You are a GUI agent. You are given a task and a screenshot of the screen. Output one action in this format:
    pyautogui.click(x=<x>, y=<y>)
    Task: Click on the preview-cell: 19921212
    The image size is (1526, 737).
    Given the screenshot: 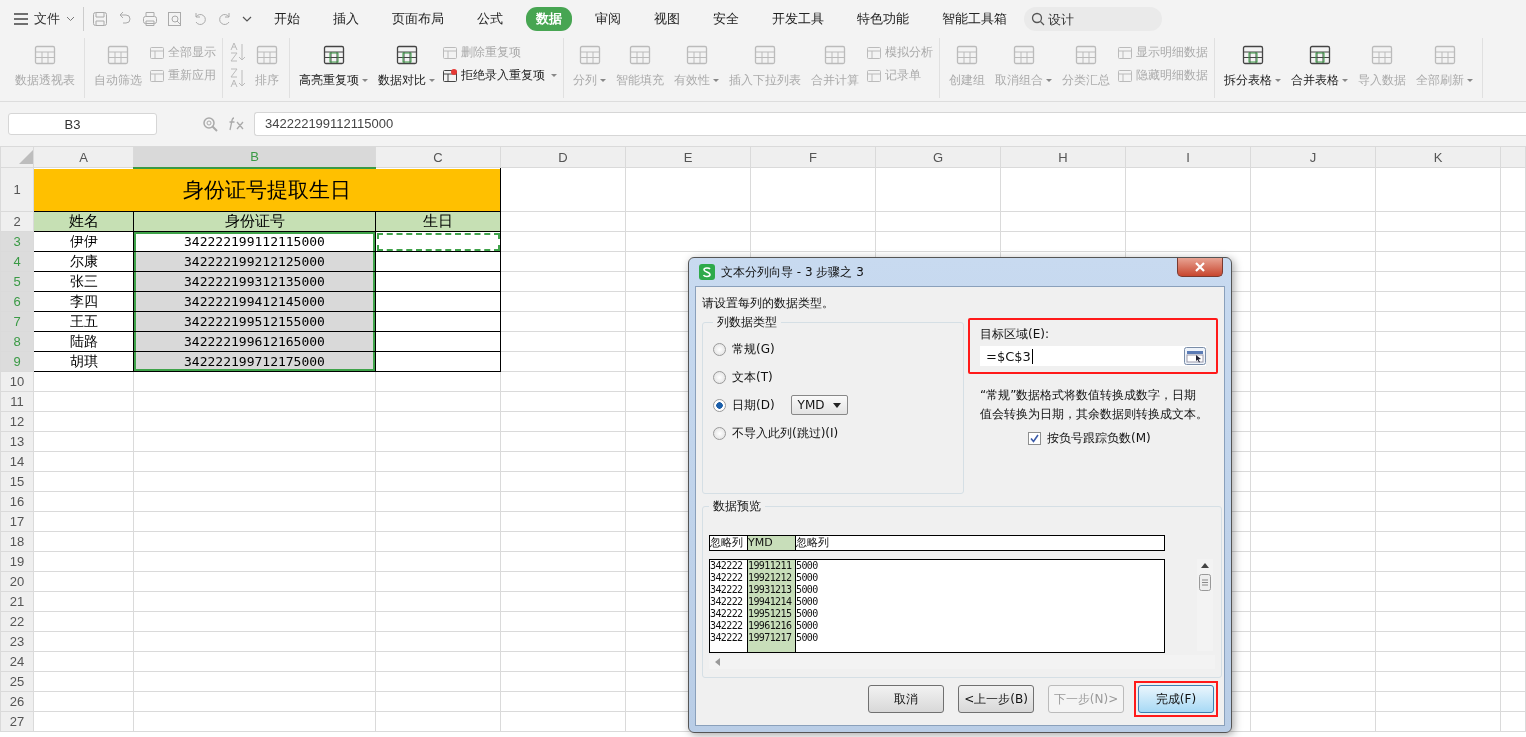 What is the action you would take?
    pyautogui.click(x=770, y=578)
    